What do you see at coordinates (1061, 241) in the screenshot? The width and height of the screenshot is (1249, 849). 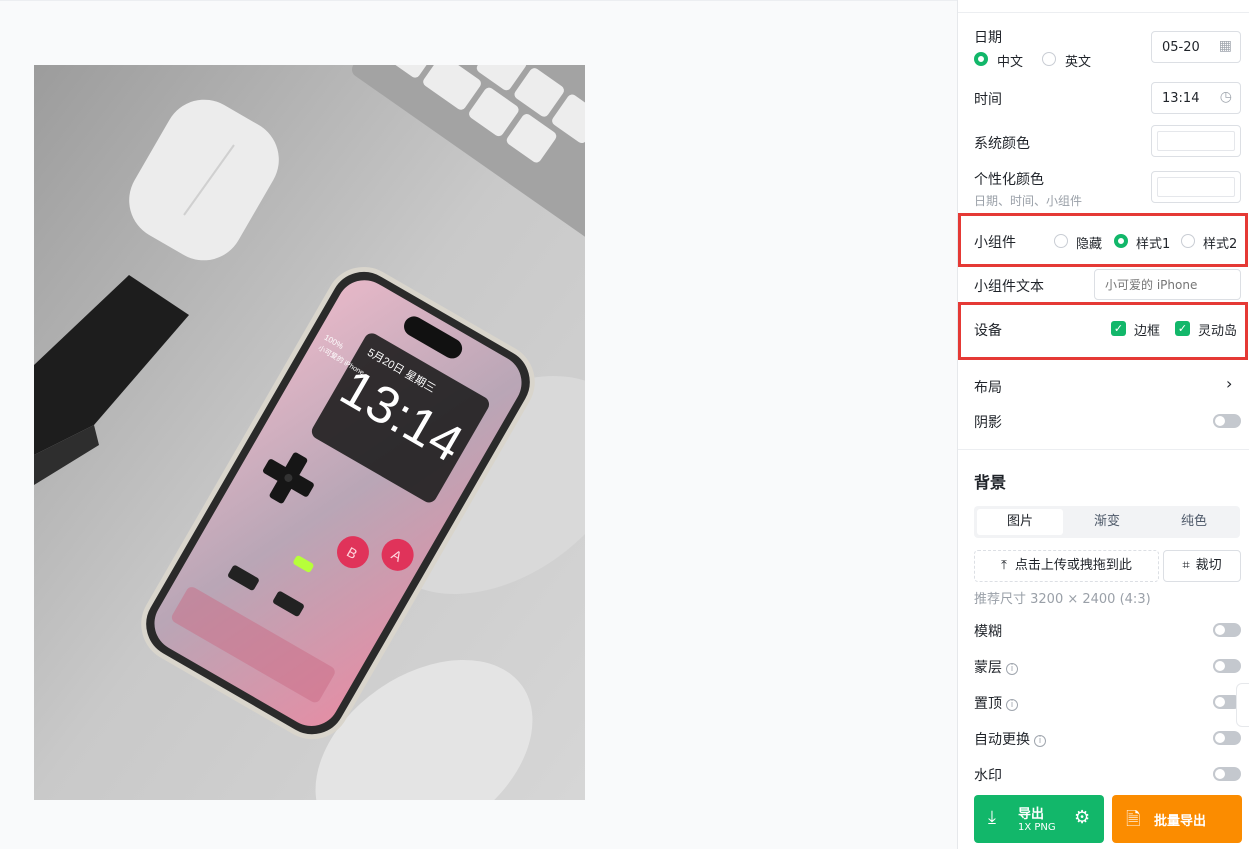 I see `widget-radio-hide` at bounding box center [1061, 241].